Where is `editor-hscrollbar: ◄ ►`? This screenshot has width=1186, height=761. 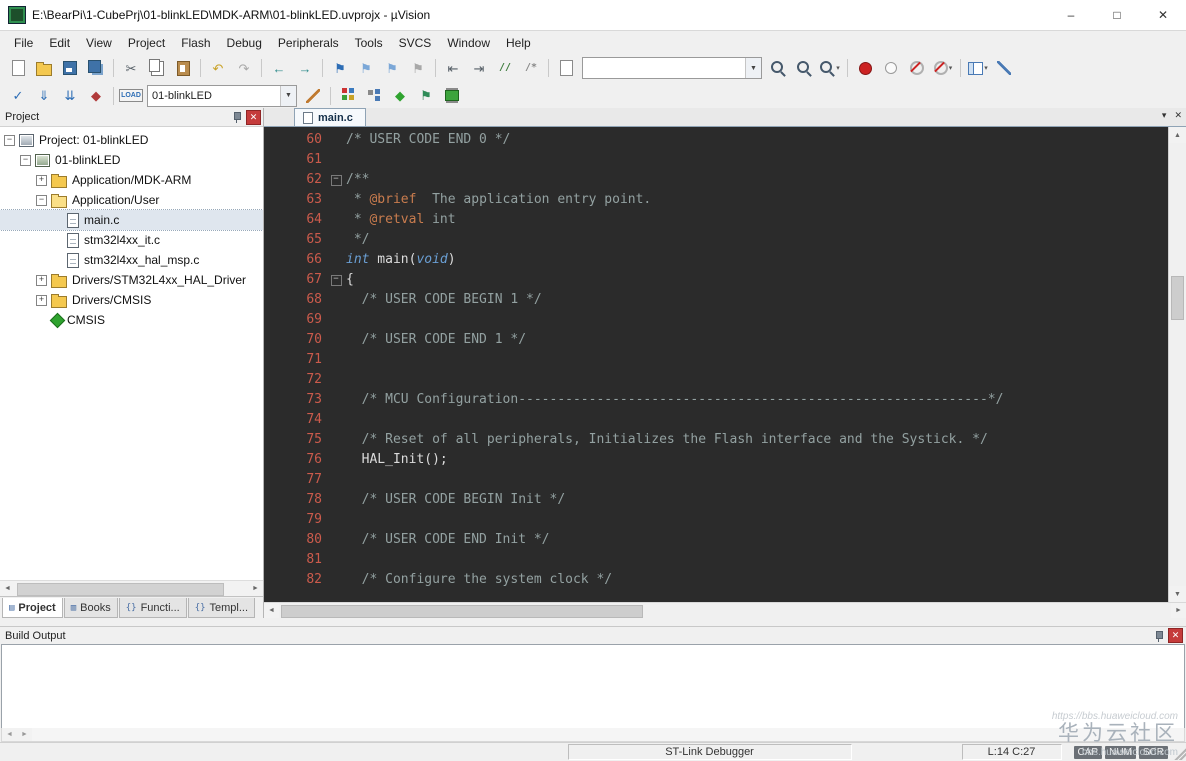 editor-hscrollbar: ◄ ► is located at coordinates (725, 610).